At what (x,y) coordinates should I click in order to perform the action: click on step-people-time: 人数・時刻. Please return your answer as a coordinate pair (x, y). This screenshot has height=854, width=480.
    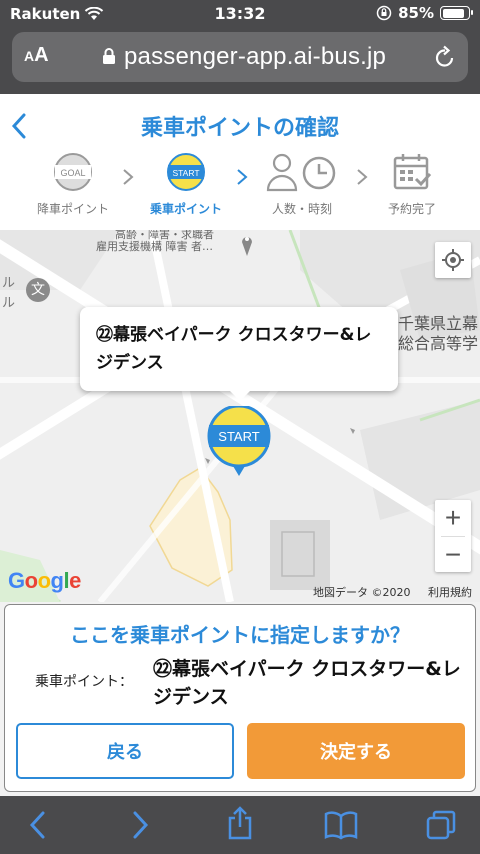
    Looking at the image, I should click on (302, 184).